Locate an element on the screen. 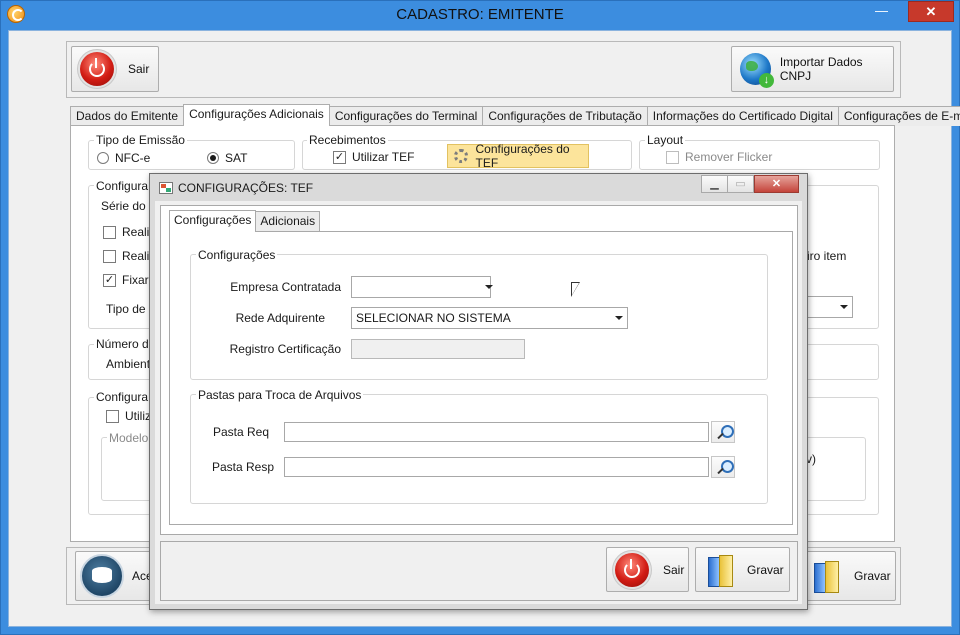 The image size is (960, 635). bg-realiz2-checkbox: Realiz is located at coordinates (129, 256).